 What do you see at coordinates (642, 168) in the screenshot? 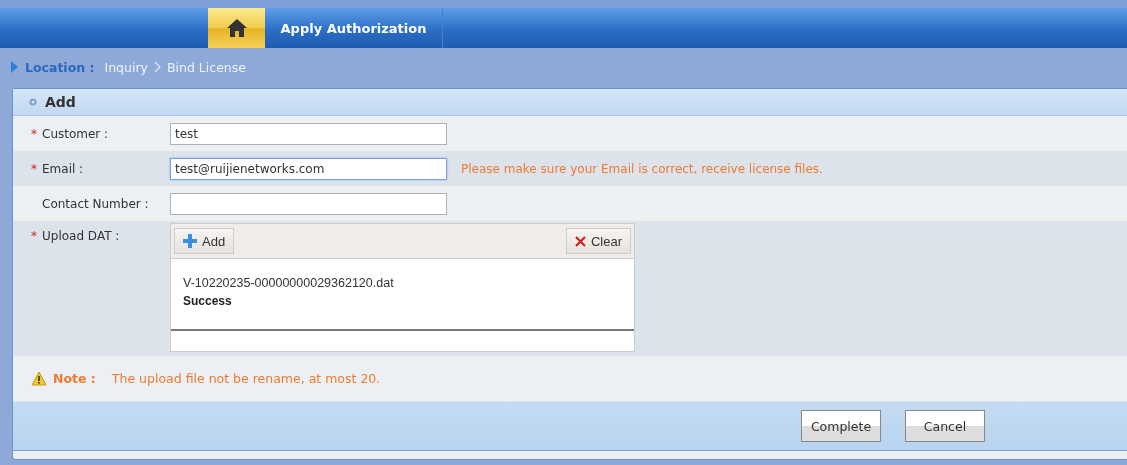
I see `hint-text: Please make sure your Email is correct, receive license files.` at bounding box center [642, 168].